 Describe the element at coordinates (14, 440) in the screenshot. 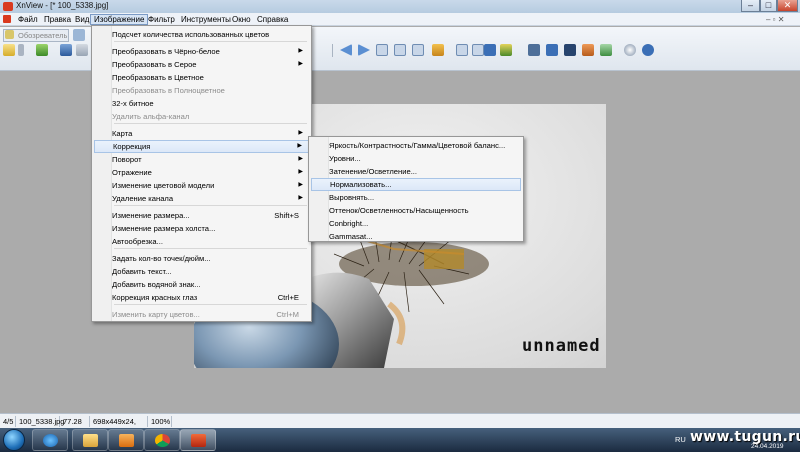

I see `start-button` at that location.